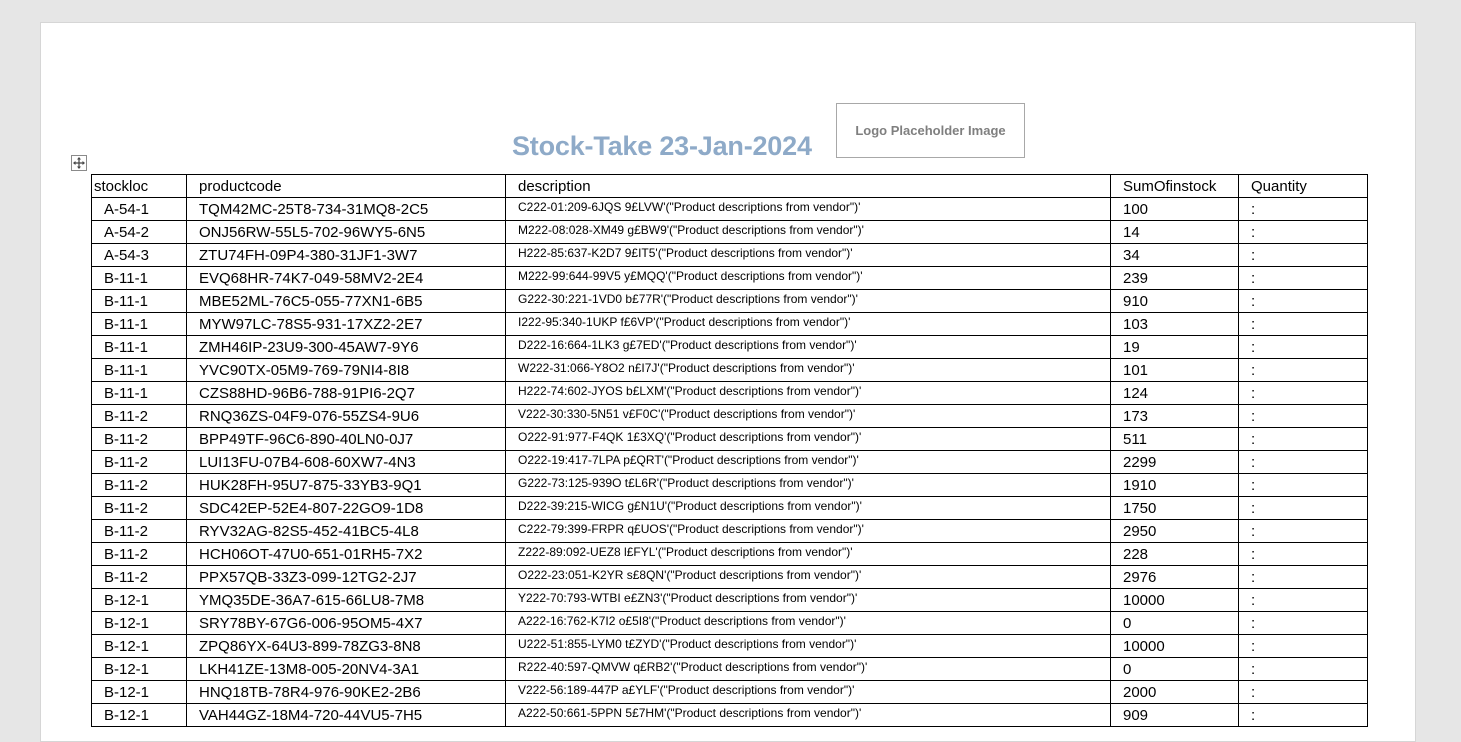 Image resolution: width=1461 pixels, height=742 pixels. Describe the element at coordinates (346, 577) in the screenshot. I see `cell-productcode: PPX57QB-33Z3-099-12TG2-2J7` at that location.